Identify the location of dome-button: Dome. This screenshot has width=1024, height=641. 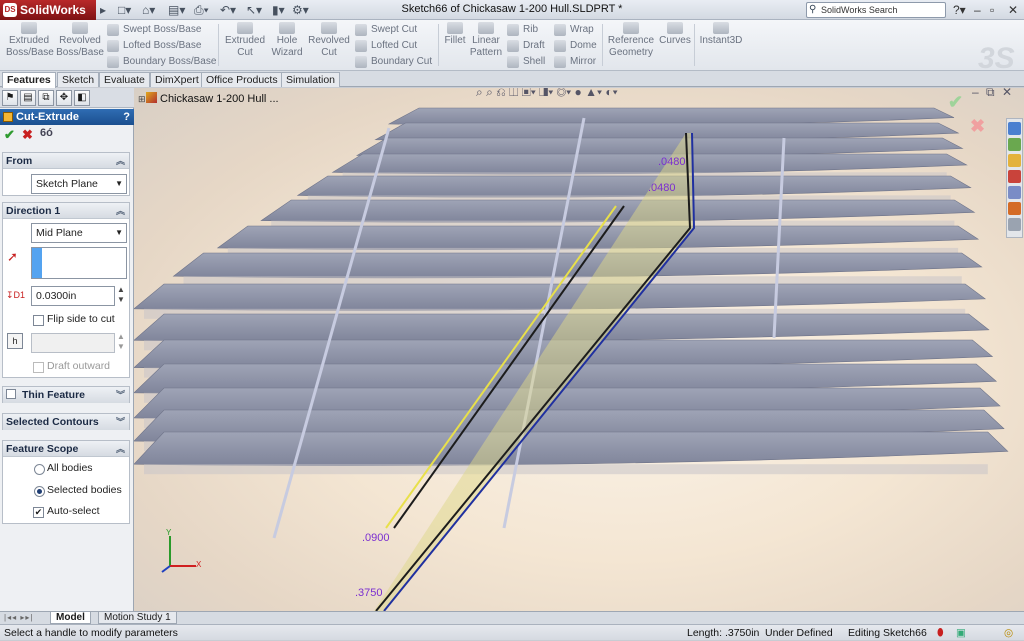
(575, 46).